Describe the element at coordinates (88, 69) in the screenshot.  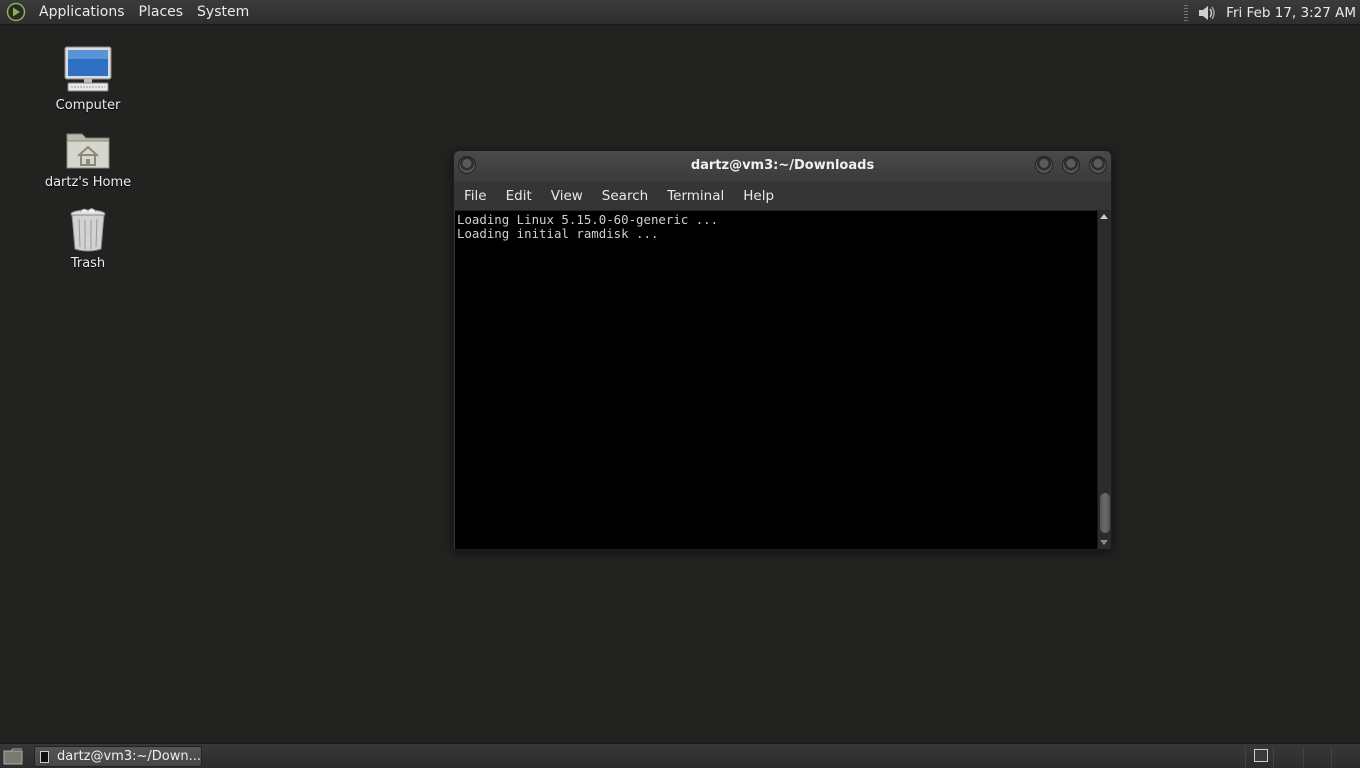
I see `computer-icon` at that location.